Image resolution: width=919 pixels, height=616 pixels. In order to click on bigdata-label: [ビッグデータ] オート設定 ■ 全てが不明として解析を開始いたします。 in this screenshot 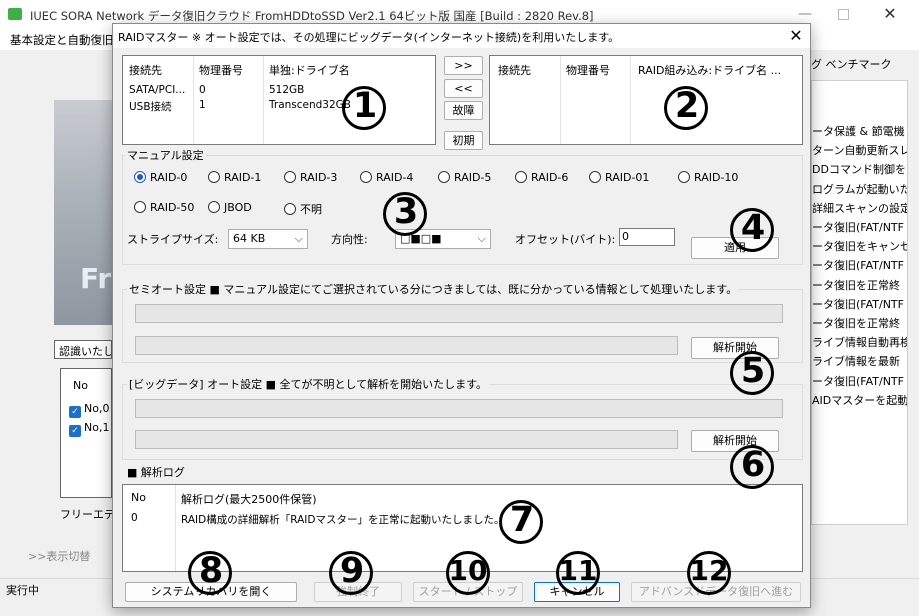, I will do `click(308, 384)`.